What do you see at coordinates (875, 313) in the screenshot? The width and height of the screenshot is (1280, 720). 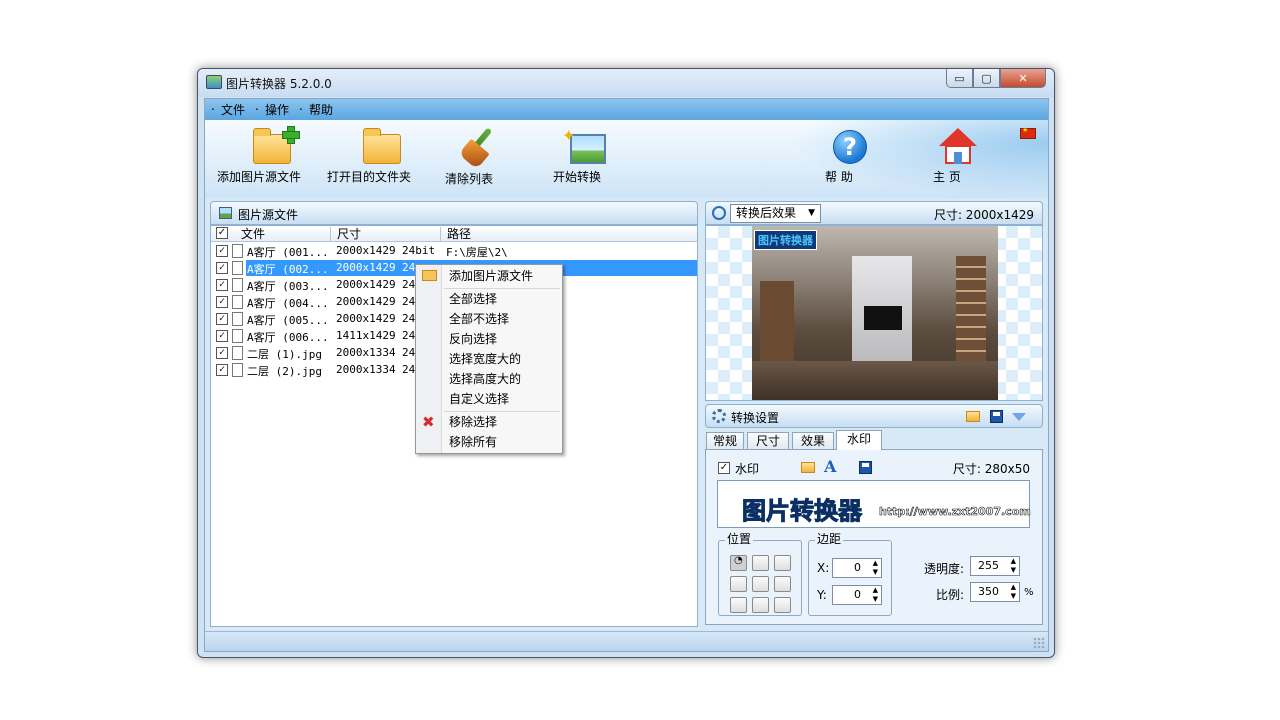 I see `room-photo: 图片转换器` at bounding box center [875, 313].